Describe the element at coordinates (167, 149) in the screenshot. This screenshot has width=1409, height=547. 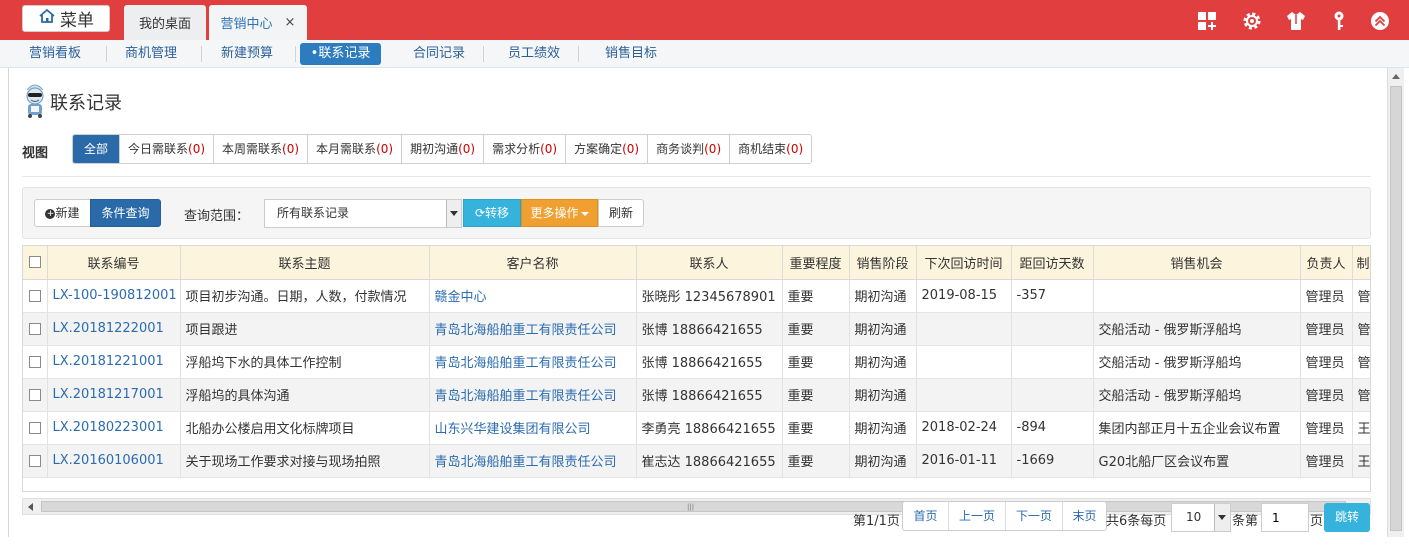
I see `filter-today: 今日需联系(0)` at that location.